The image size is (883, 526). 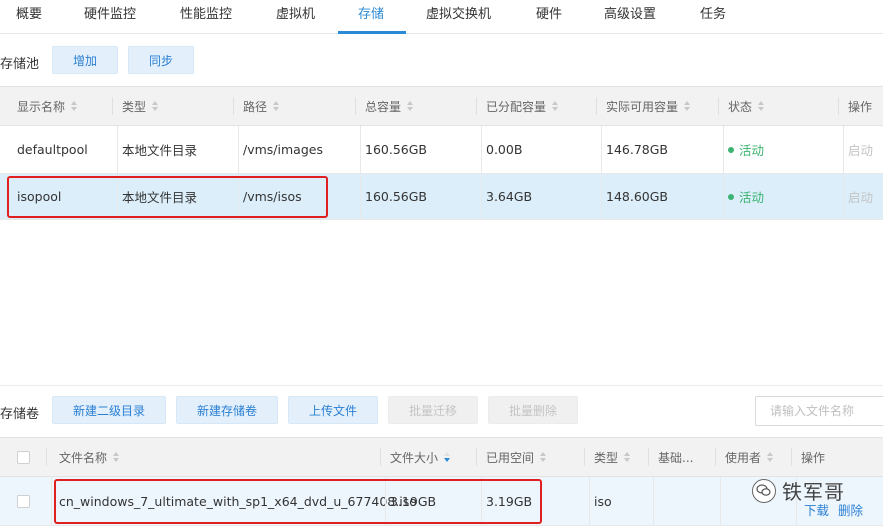 I want to click on pool-available: 146.78GB, so click(x=637, y=149).